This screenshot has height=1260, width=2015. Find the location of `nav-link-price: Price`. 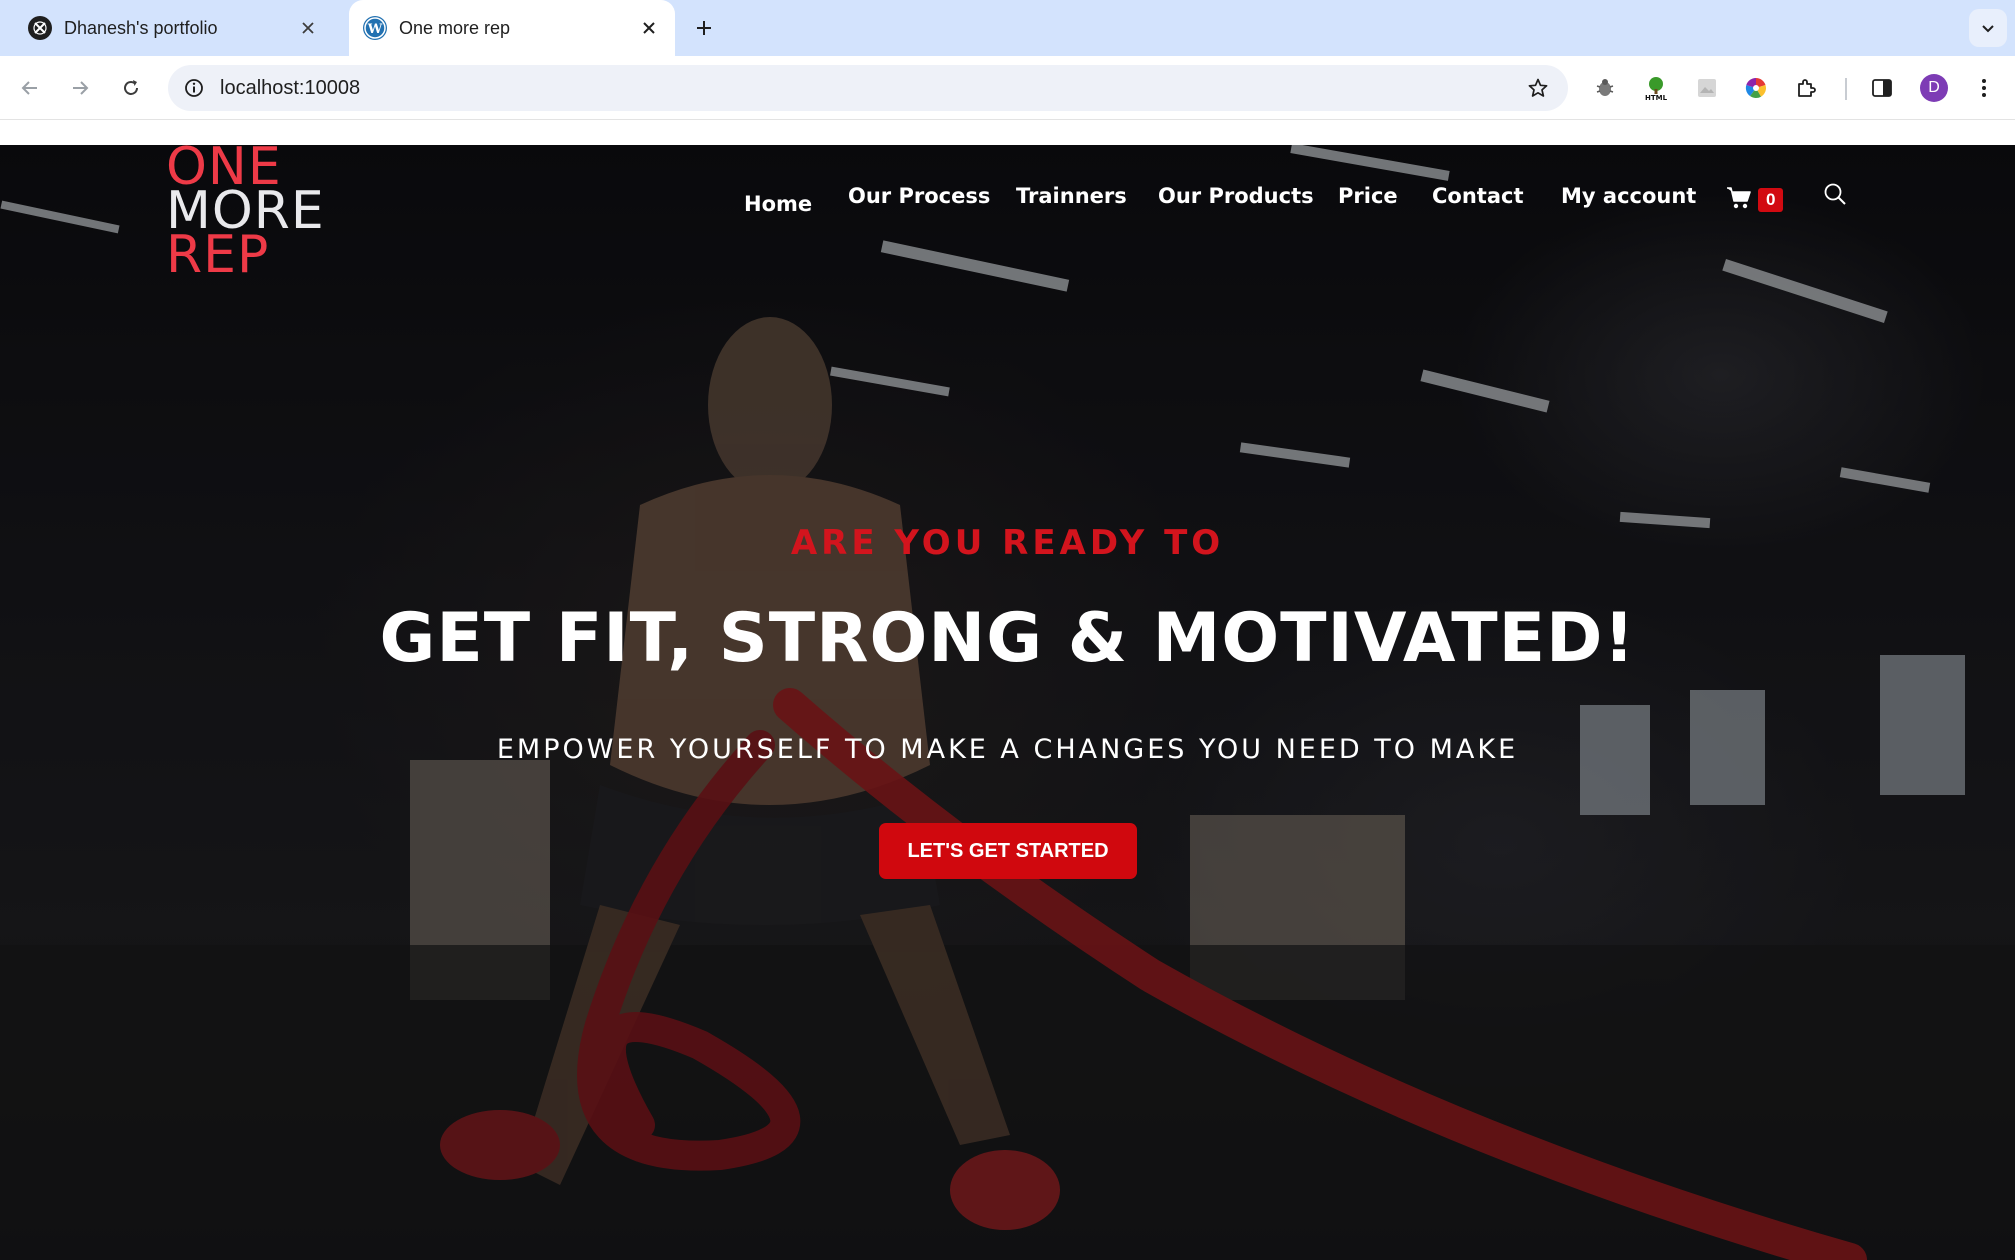

nav-link-price: Price is located at coordinates (1368, 196).